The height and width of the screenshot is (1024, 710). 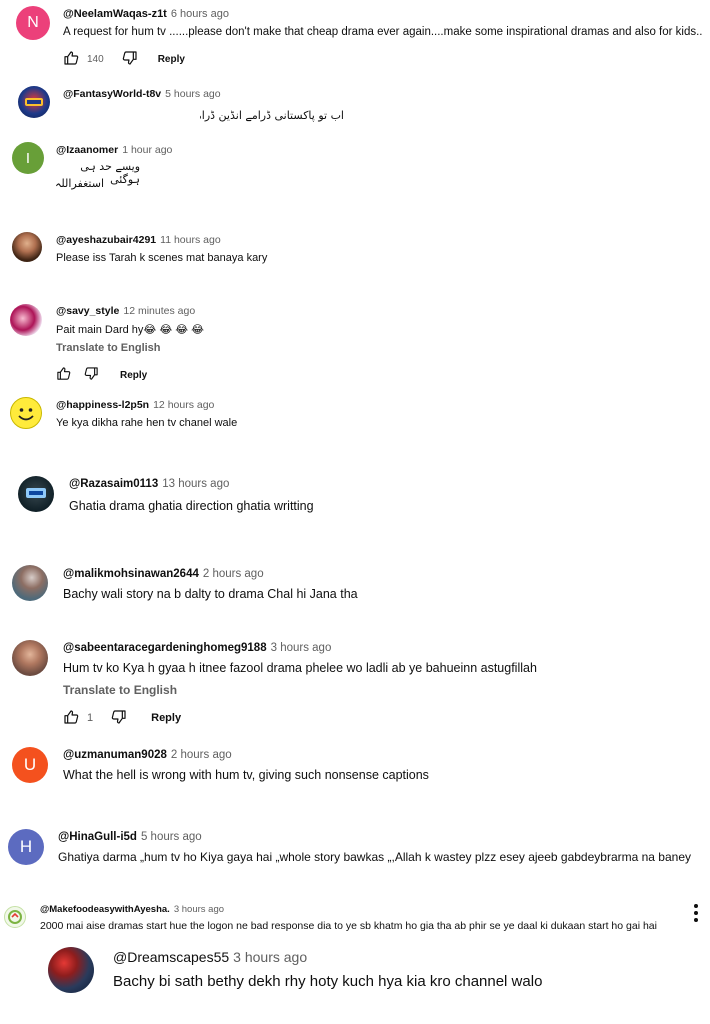 I want to click on smiley-icon, so click(x=26, y=414).